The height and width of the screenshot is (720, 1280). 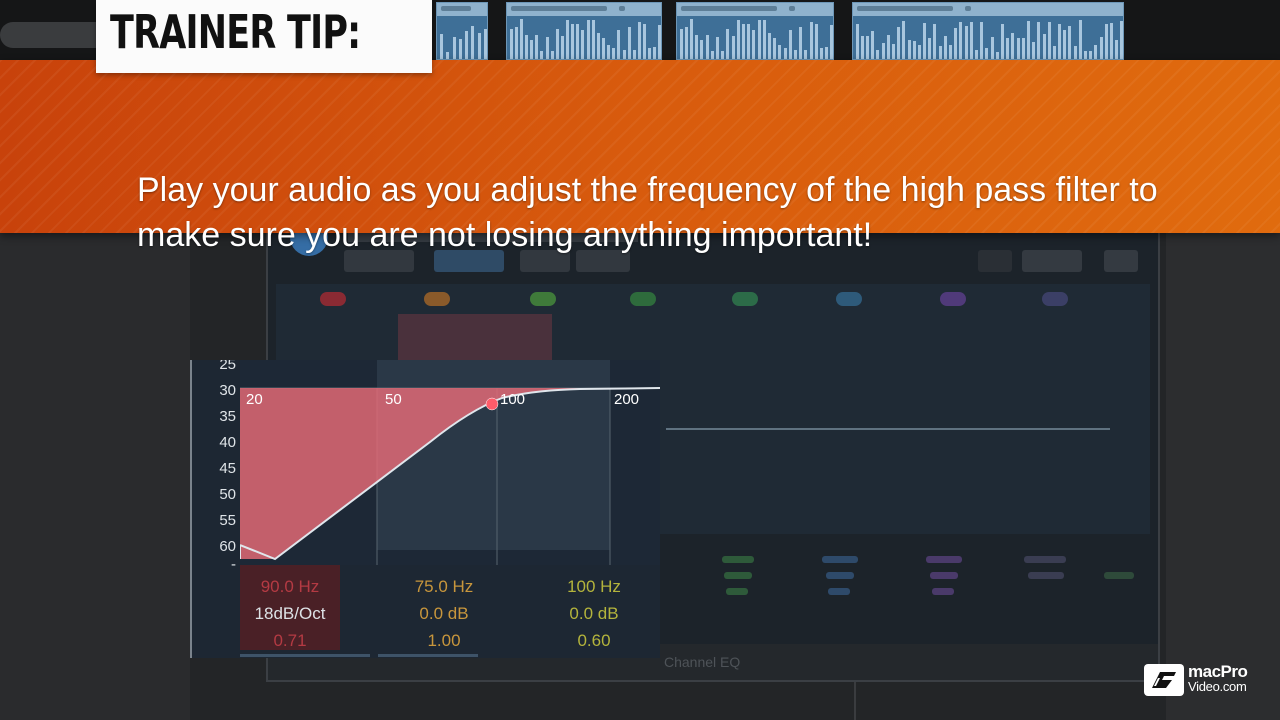 I want to click on band2-gain: 0.0 dB, so click(x=444, y=614).